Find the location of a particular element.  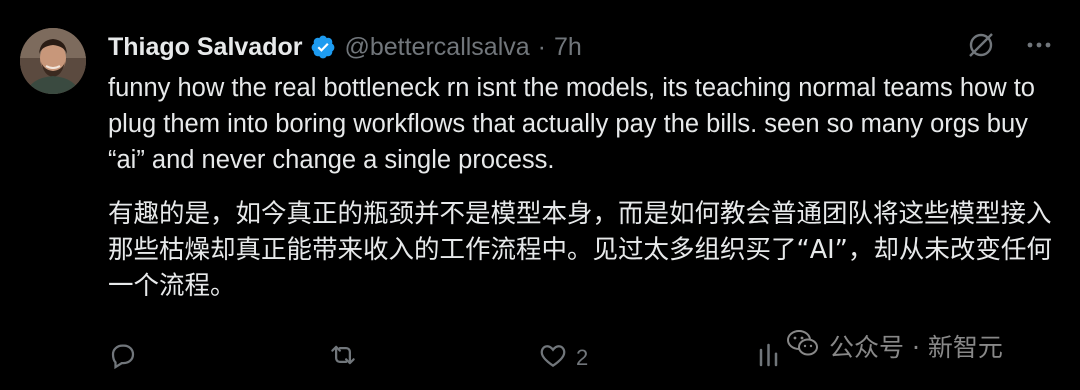

like-count: 2 is located at coordinates (582, 357).